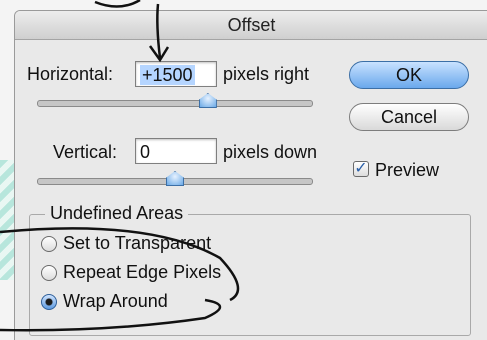  I want to click on checkmark-icon: ✓, so click(361, 168).